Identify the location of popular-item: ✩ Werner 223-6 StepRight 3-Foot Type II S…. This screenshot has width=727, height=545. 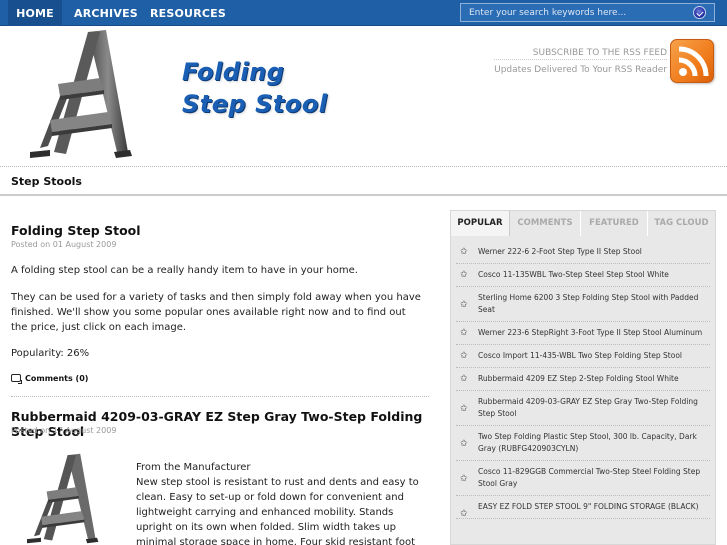
(583, 333).